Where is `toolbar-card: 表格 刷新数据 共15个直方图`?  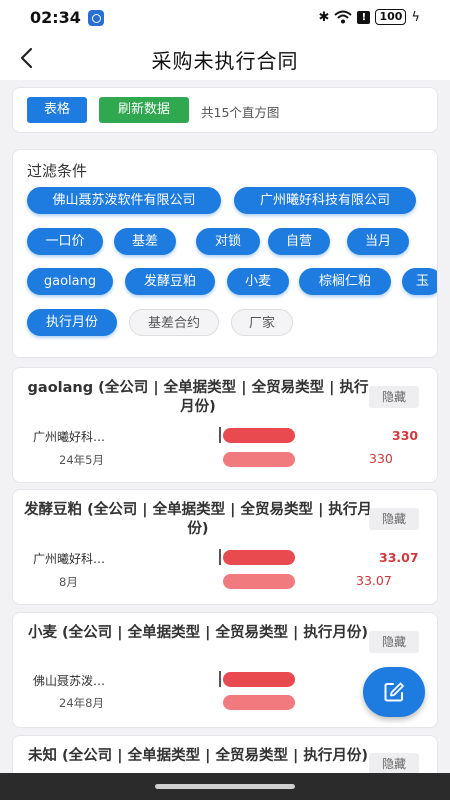 toolbar-card: 表格 刷新数据 共15个直方图 is located at coordinates (225, 110).